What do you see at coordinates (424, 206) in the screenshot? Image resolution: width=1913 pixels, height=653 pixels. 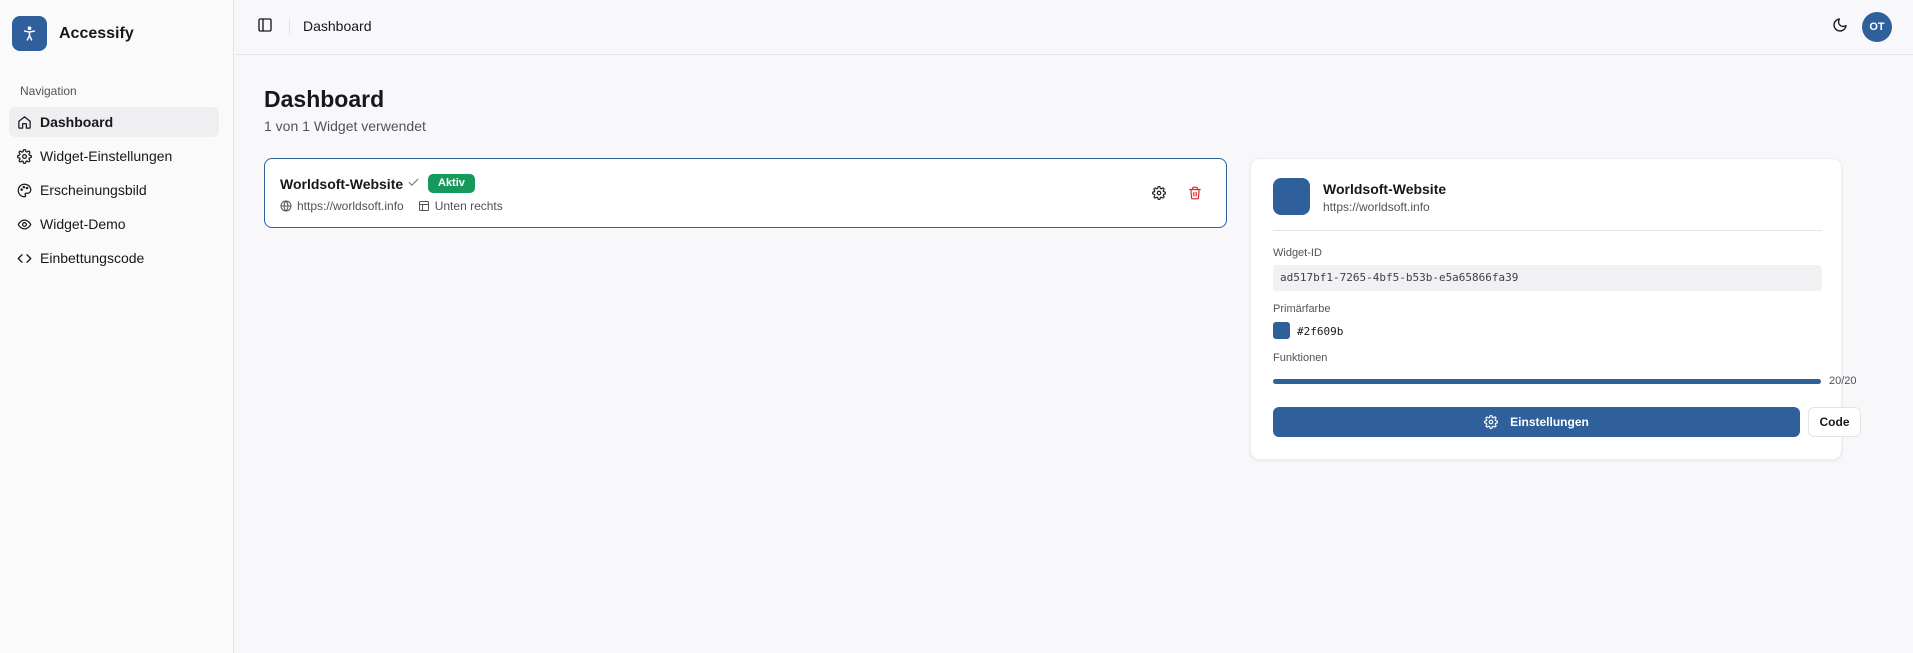 I see `layout-icon` at bounding box center [424, 206].